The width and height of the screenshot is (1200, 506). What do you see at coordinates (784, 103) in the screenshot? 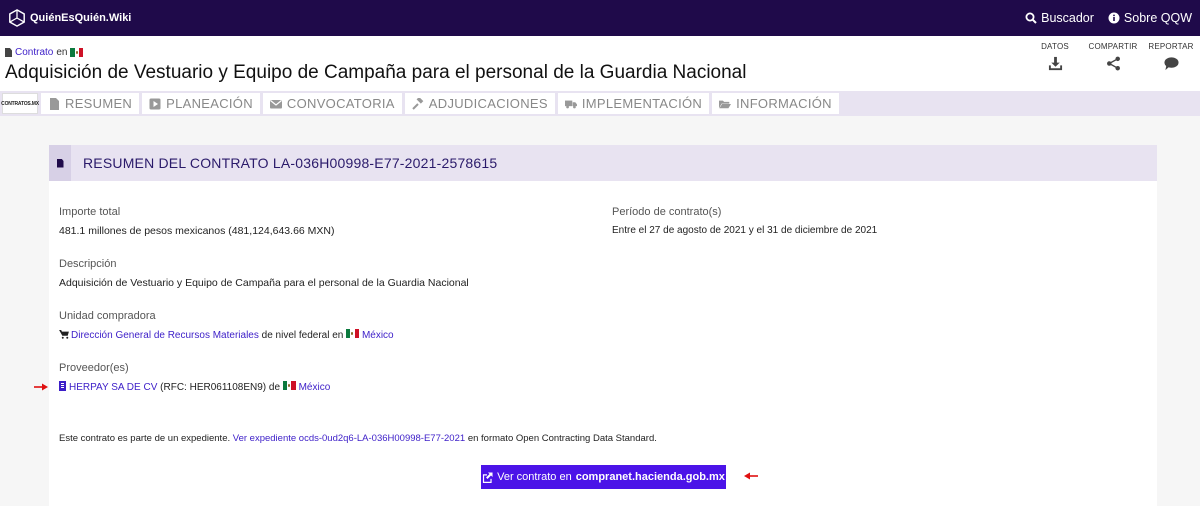
I see `tab-informacion-label: INFORMACIÓN` at bounding box center [784, 103].